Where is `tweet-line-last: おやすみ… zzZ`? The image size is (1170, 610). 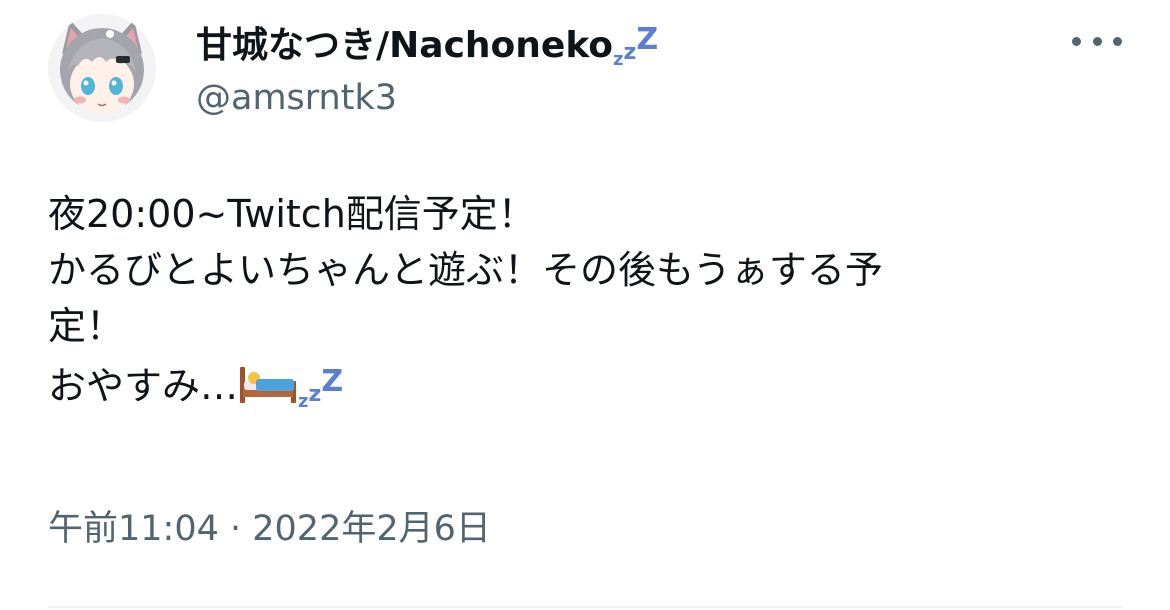
tweet-line-last: おやすみ… zzZ is located at coordinates (548, 392).